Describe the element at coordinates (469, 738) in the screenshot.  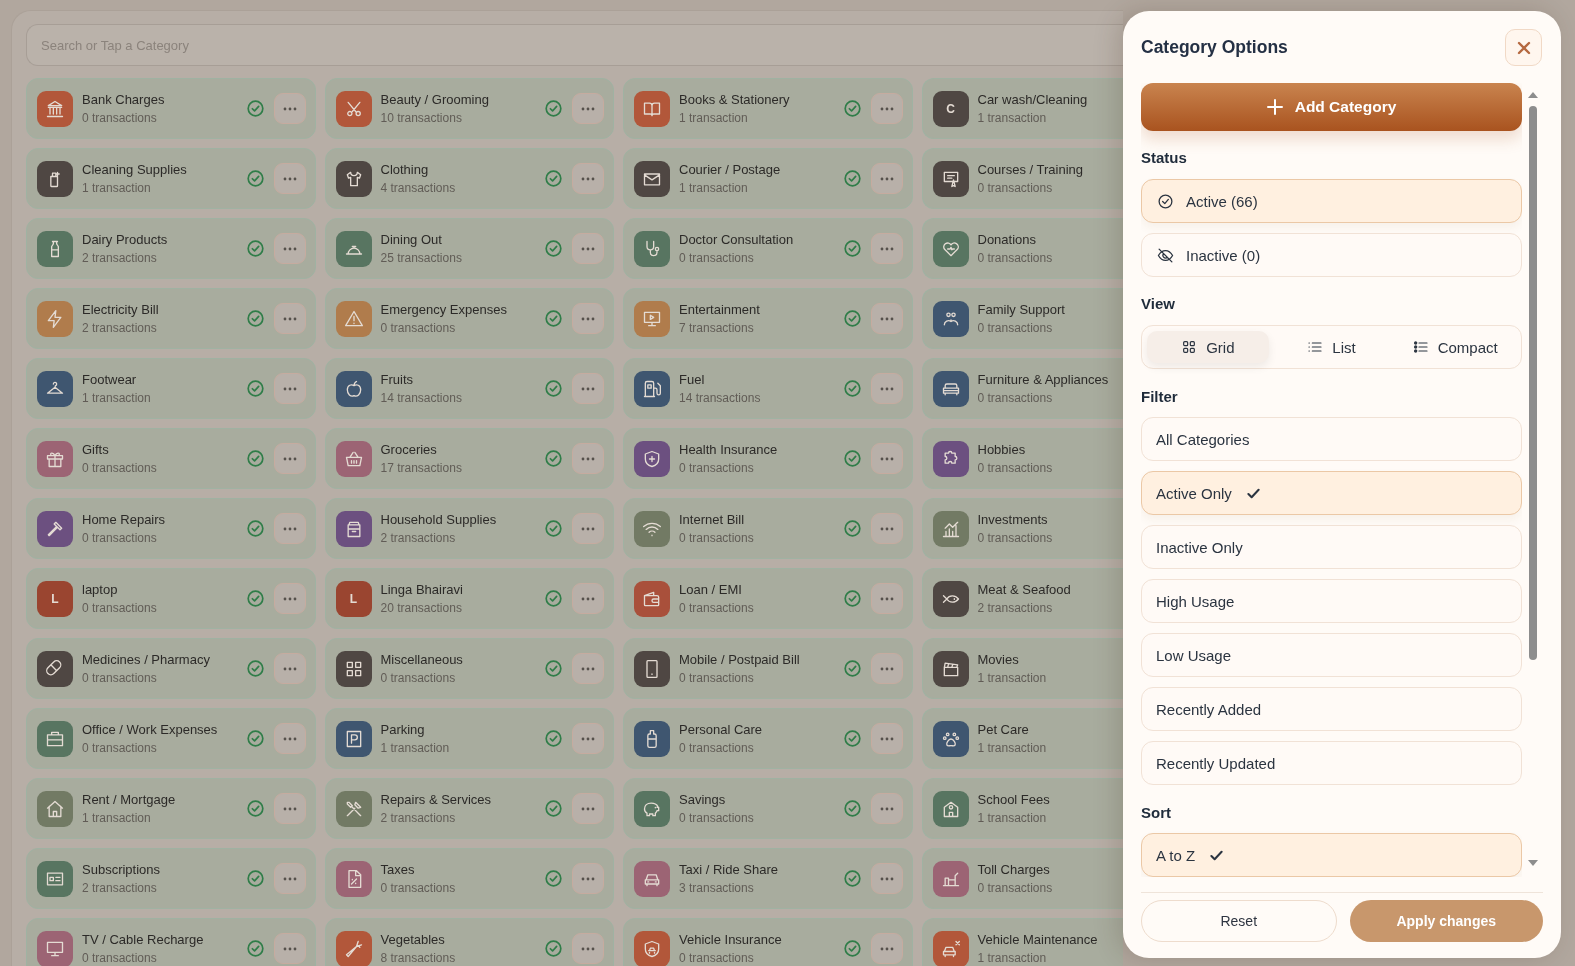
I see `category-card: Parking 1 transaction` at that location.